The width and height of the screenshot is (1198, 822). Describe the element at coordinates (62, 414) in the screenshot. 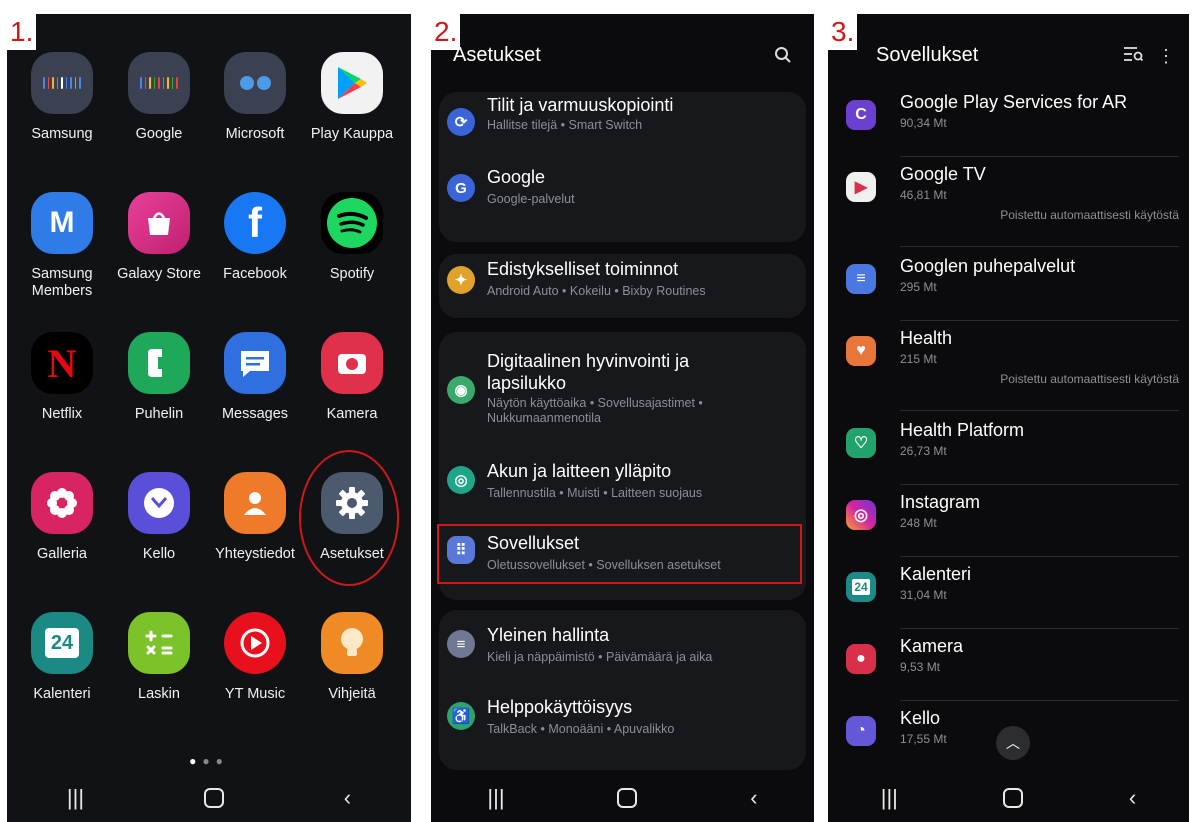

I see `app-label: Netflix` at that location.